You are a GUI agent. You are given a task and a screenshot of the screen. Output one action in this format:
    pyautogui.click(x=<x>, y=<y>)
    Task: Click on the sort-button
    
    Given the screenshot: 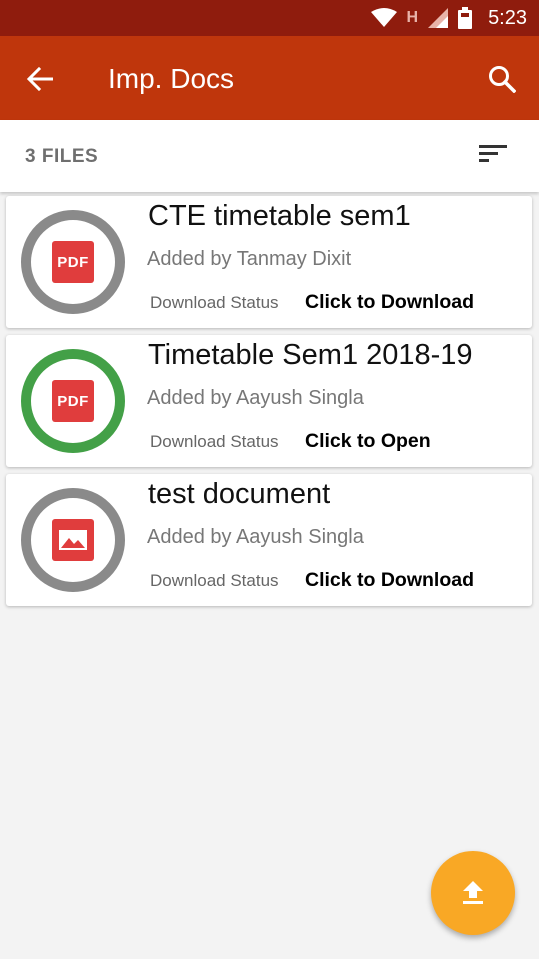 What is the action you would take?
    pyautogui.click(x=497, y=156)
    